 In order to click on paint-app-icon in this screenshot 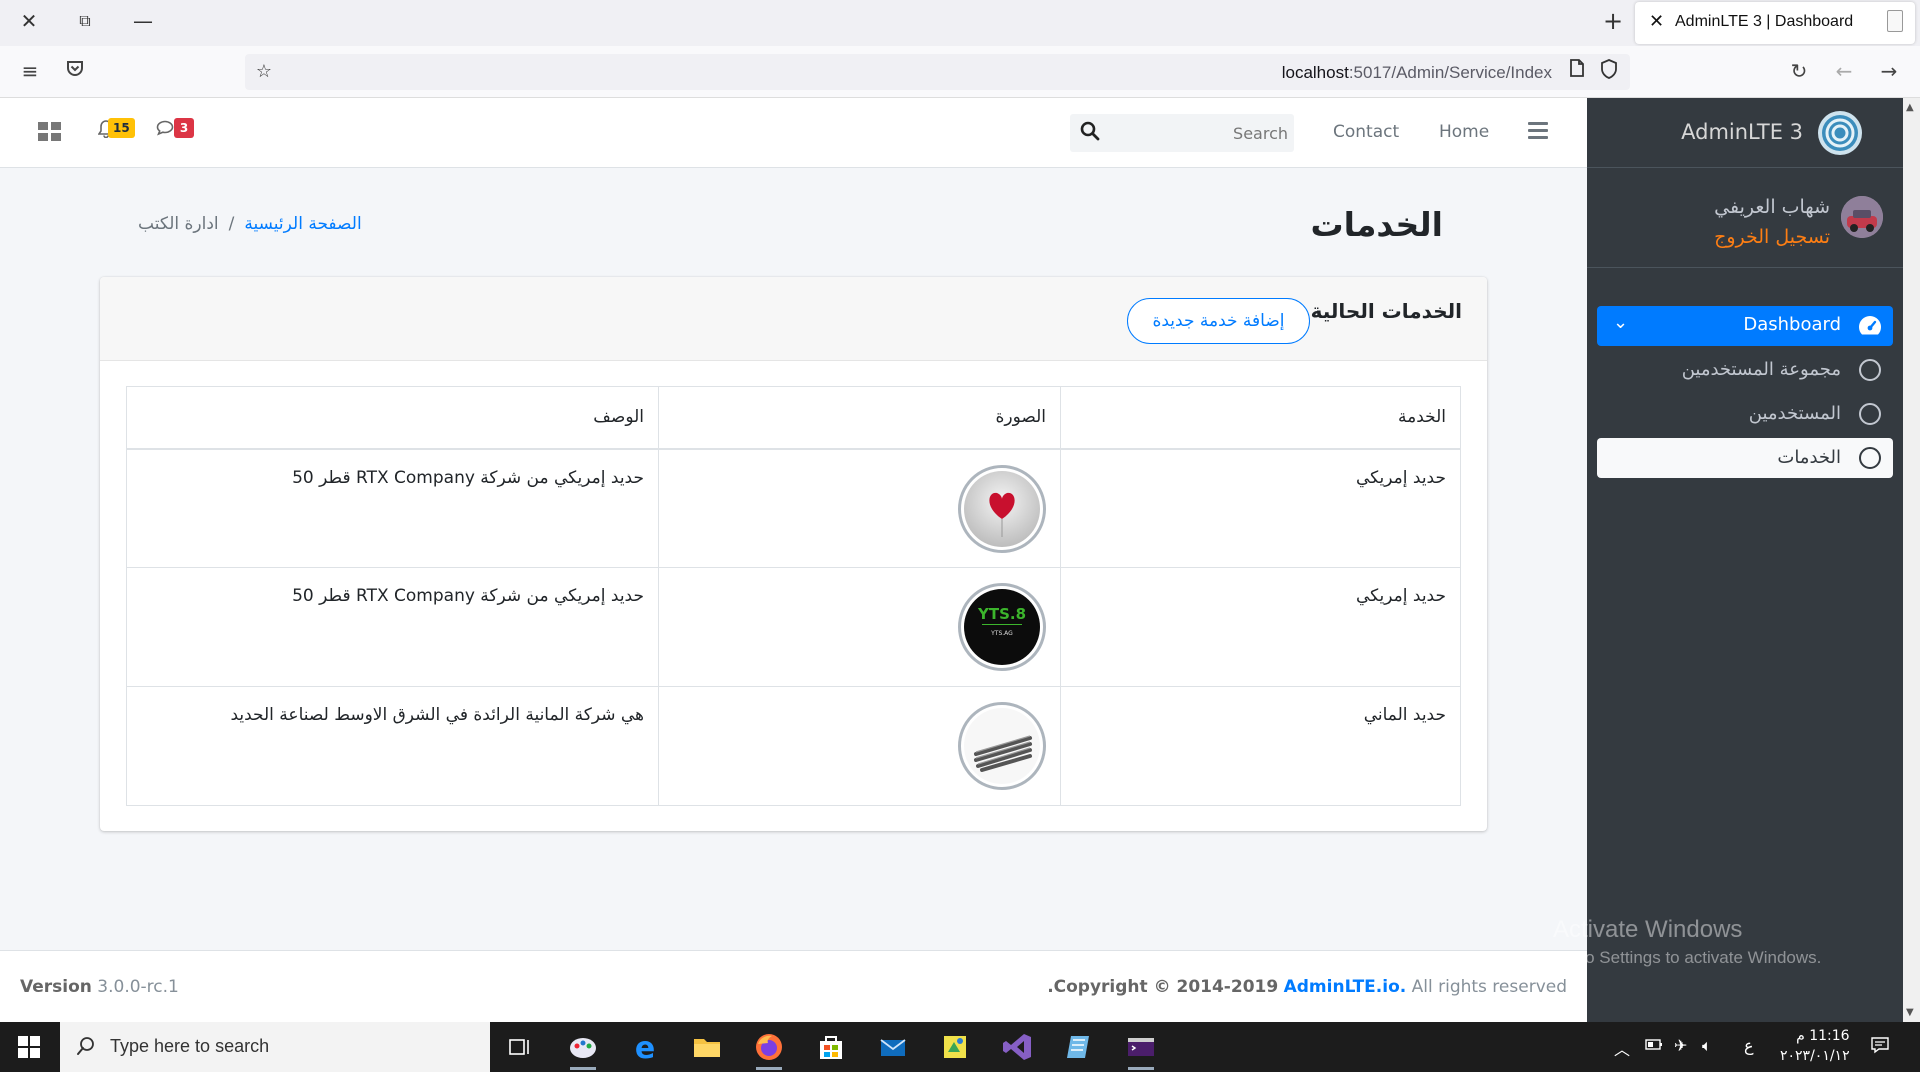, I will do `click(583, 1050)`.